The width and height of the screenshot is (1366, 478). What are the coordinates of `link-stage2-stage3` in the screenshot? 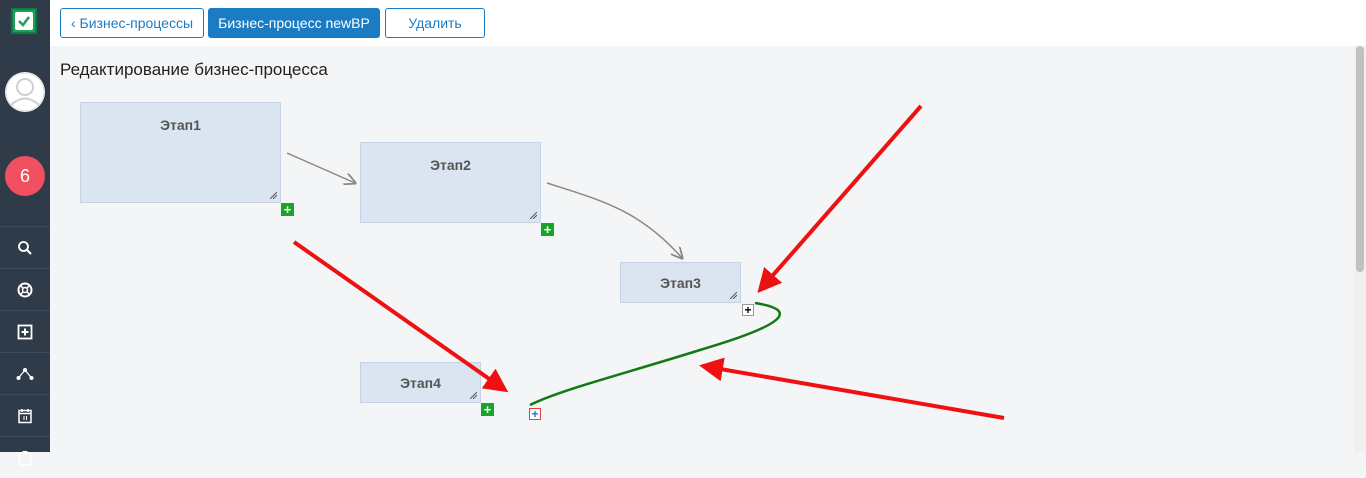 It's located at (614, 220).